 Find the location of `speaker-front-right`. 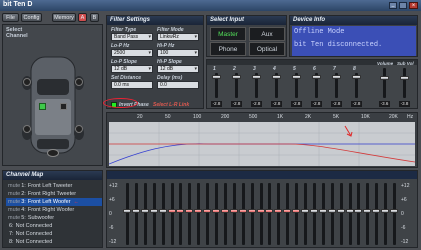

speaker-front-right is located at coordinates (79, 82).